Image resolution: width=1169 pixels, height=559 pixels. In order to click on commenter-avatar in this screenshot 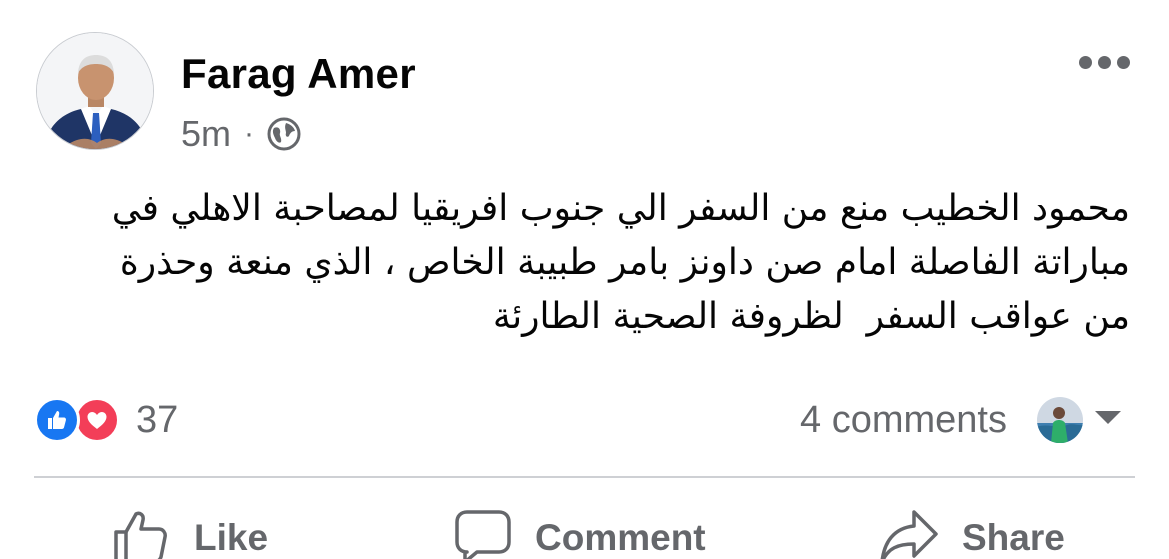, I will do `click(1060, 420)`.